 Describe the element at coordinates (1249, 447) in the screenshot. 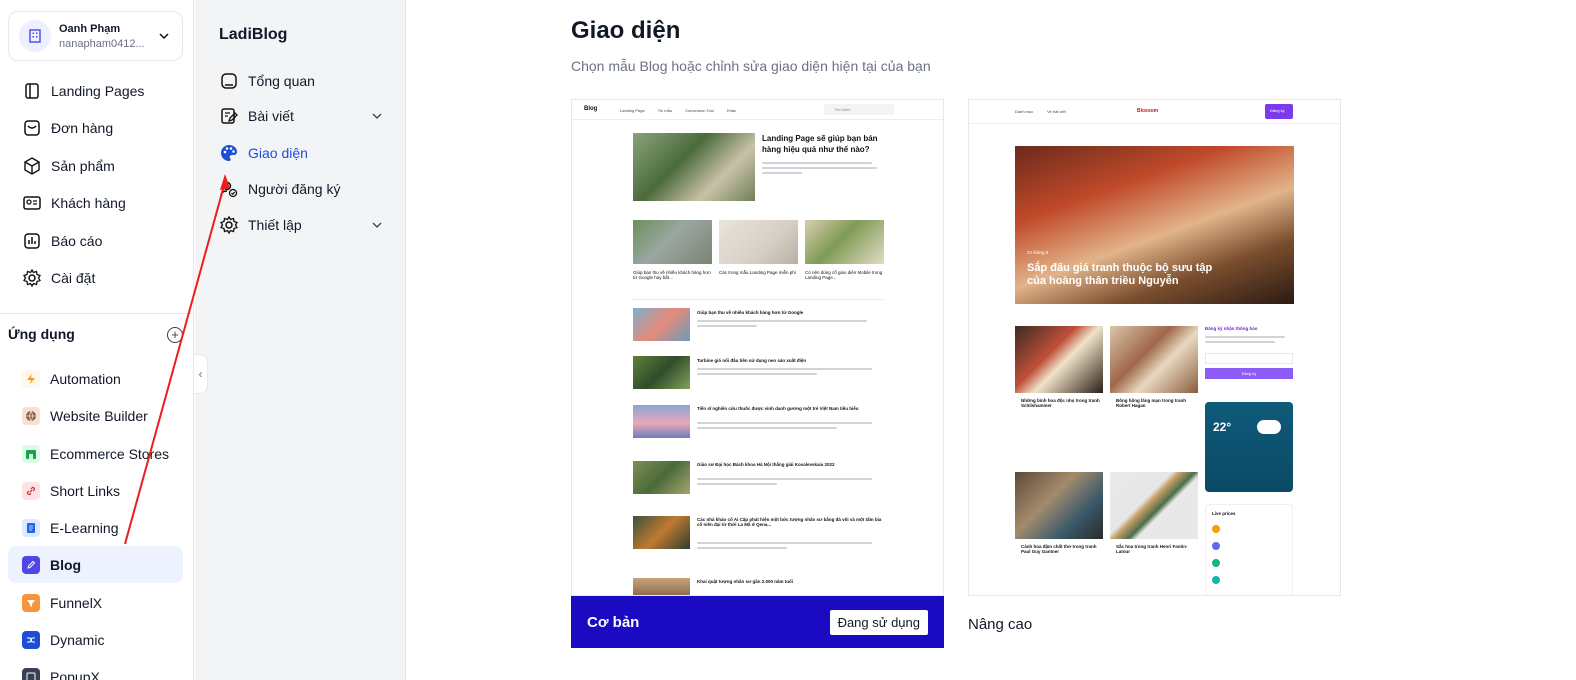

I see `preview-weather-widget: 22°` at that location.